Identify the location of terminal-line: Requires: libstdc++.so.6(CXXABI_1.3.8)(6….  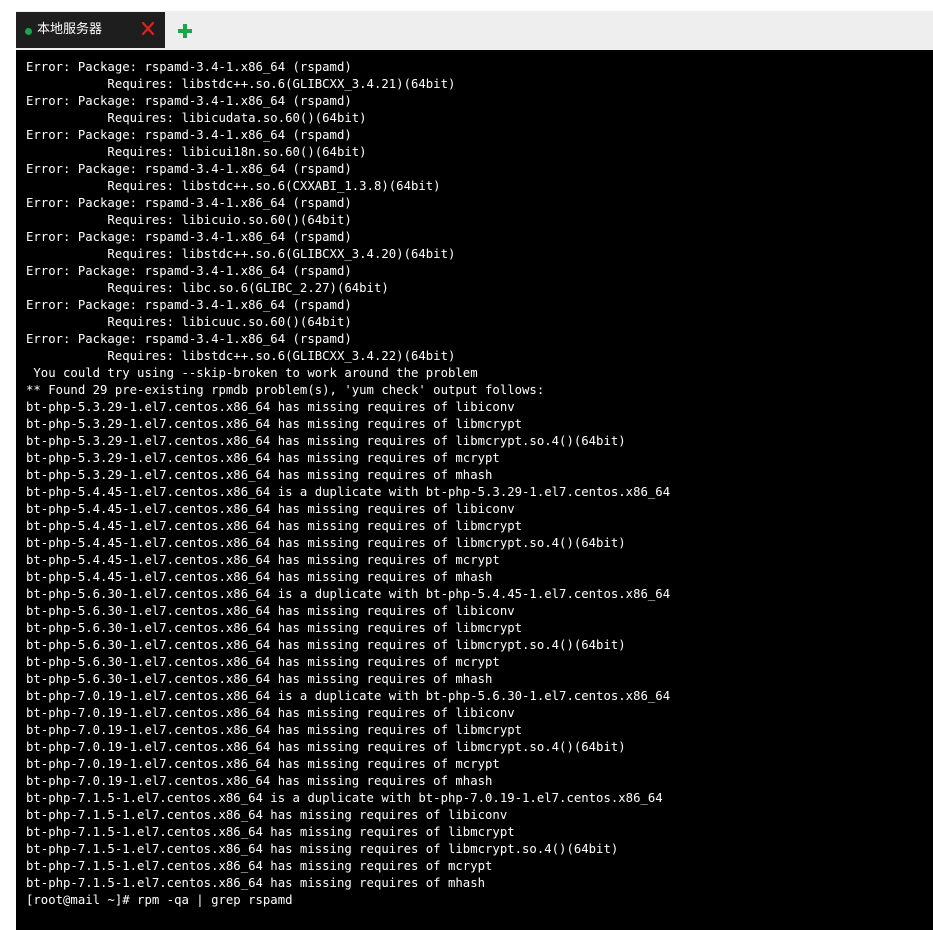
(233, 186).